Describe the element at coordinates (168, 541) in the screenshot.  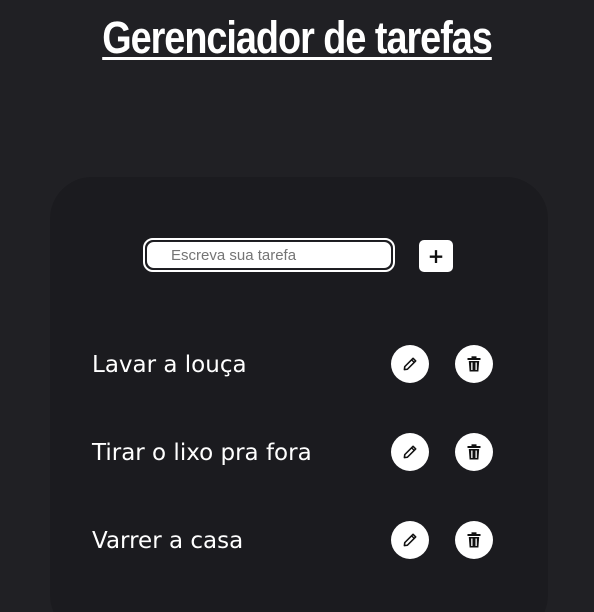
I see `task-label: Varrer a casa` at that location.